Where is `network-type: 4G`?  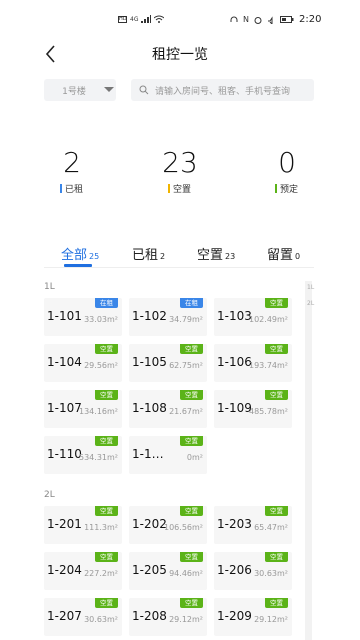
network-type: 4G is located at coordinates (134, 19).